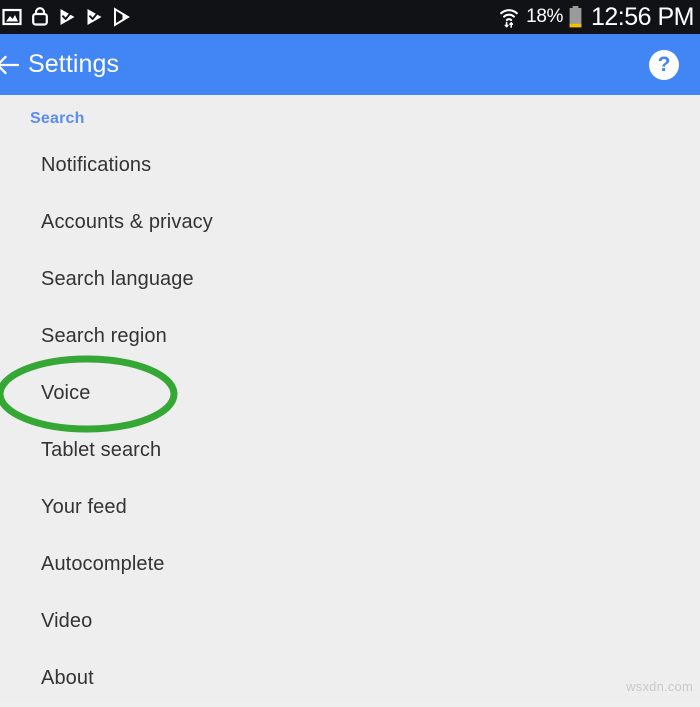  Describe the element at coordinates (659, 686) in the screenshot. I see `watermark: wsxdn.com` at that location.